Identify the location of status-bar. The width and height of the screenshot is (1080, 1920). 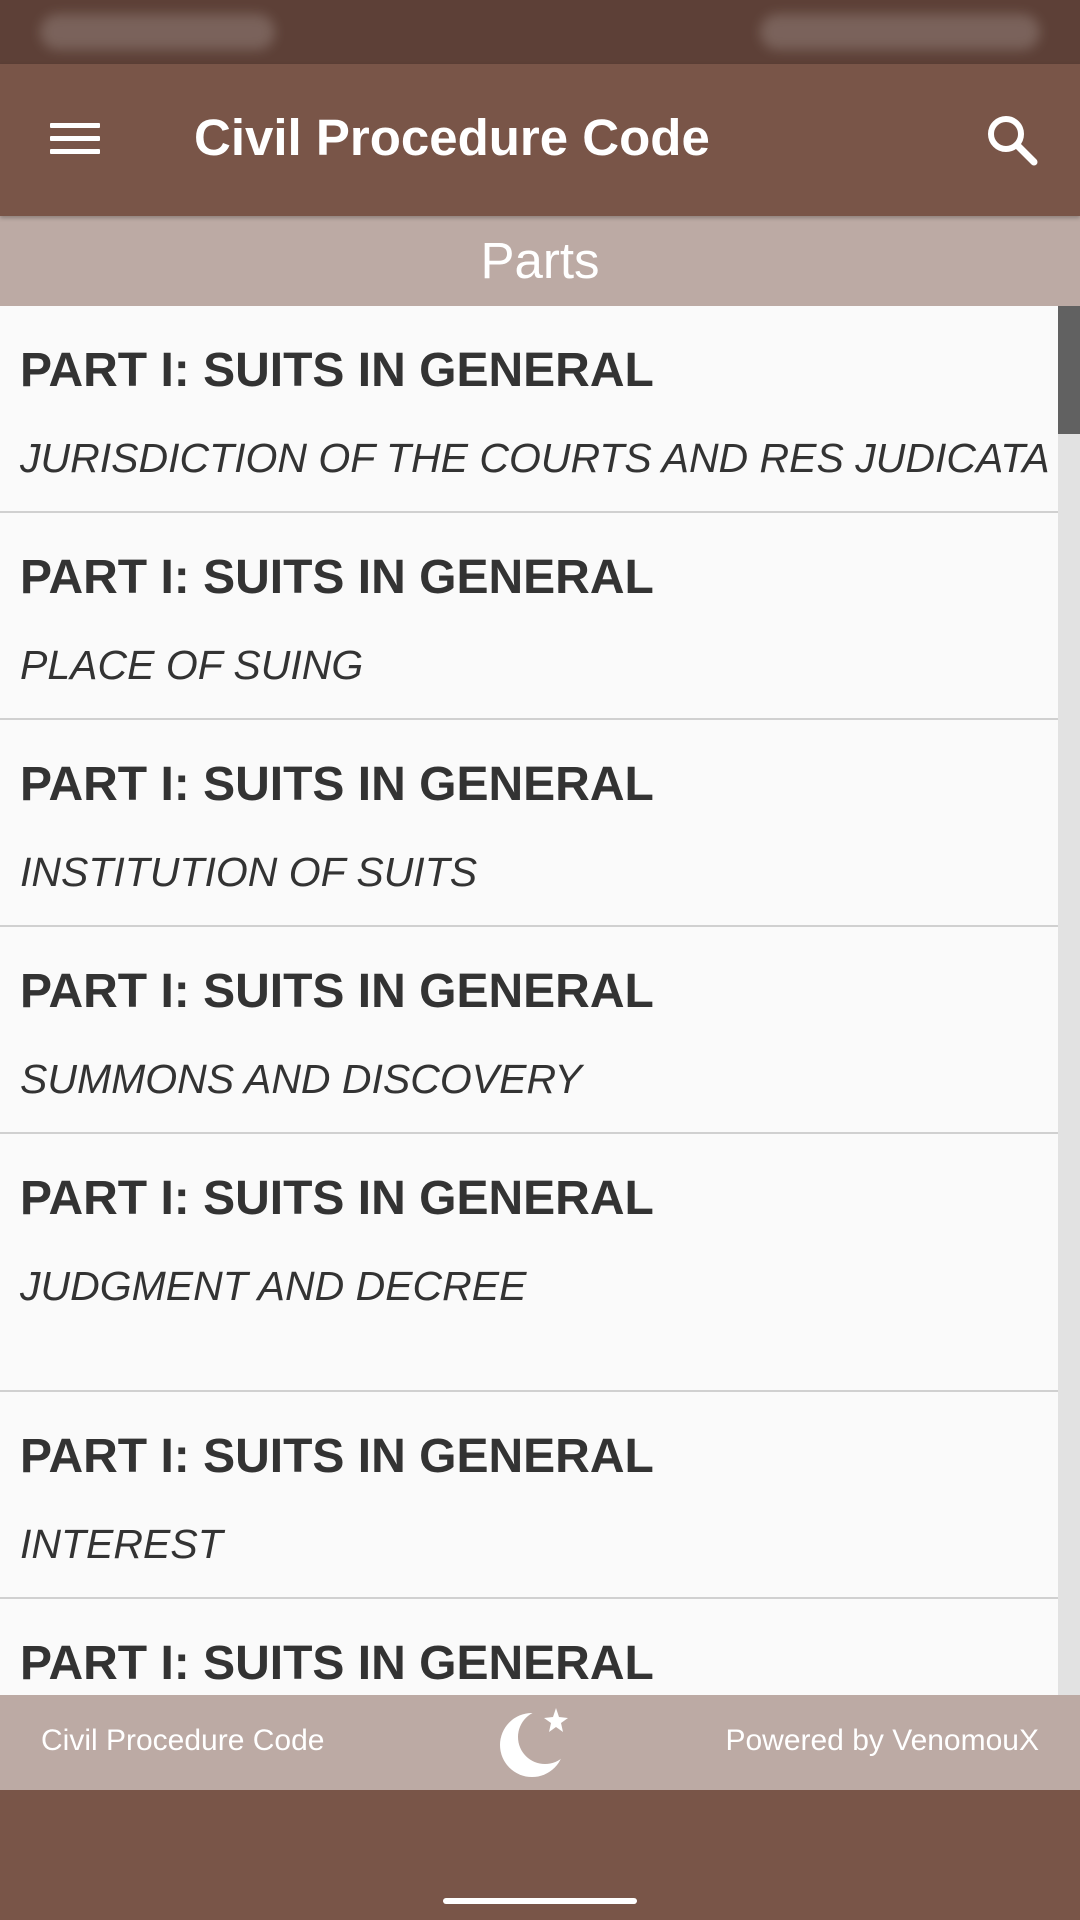
(540, 32).